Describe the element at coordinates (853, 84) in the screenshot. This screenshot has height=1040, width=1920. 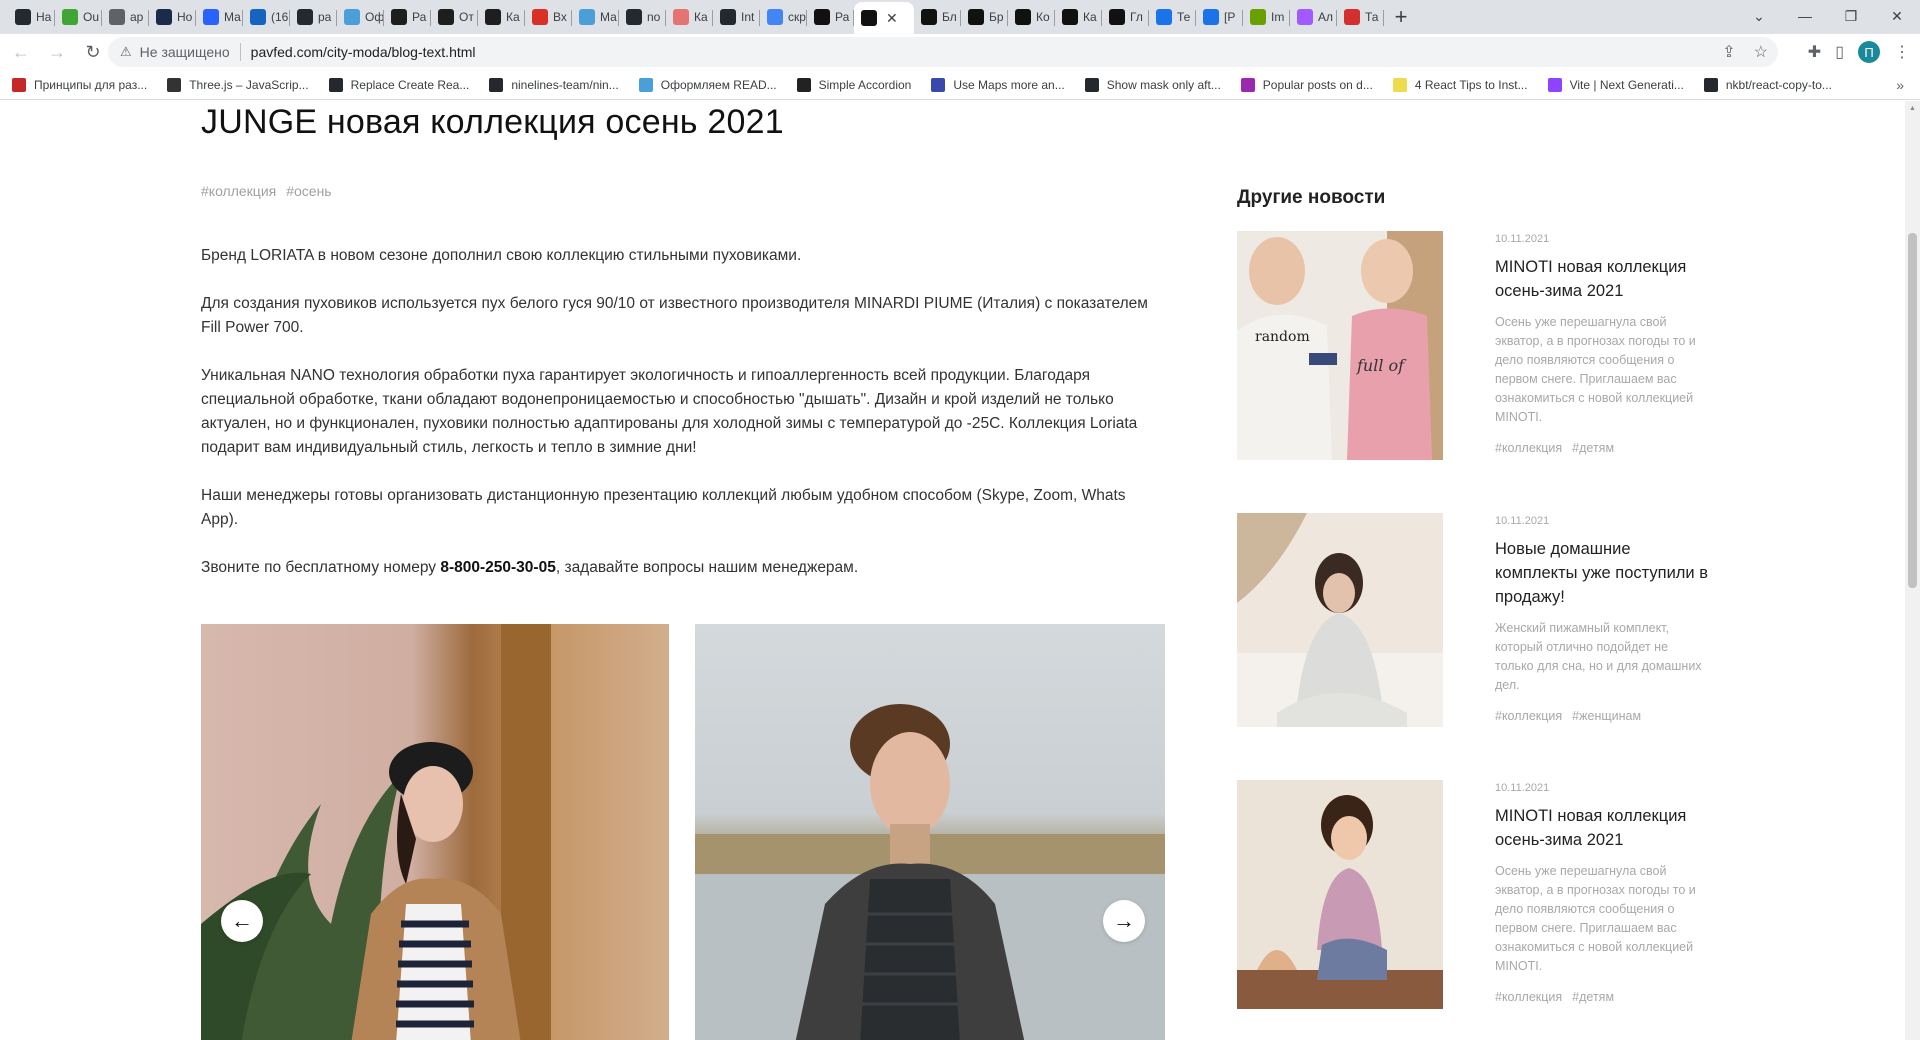
I see `bookmark-item: Simple Accordion` at that location.